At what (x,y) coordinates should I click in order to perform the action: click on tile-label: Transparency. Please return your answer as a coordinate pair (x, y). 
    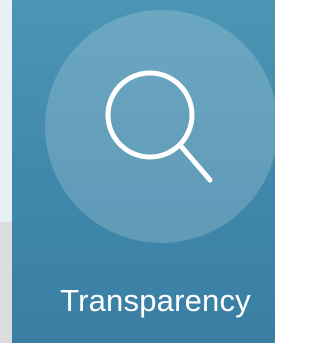
    Looking at the image, I should click on (155, 300).